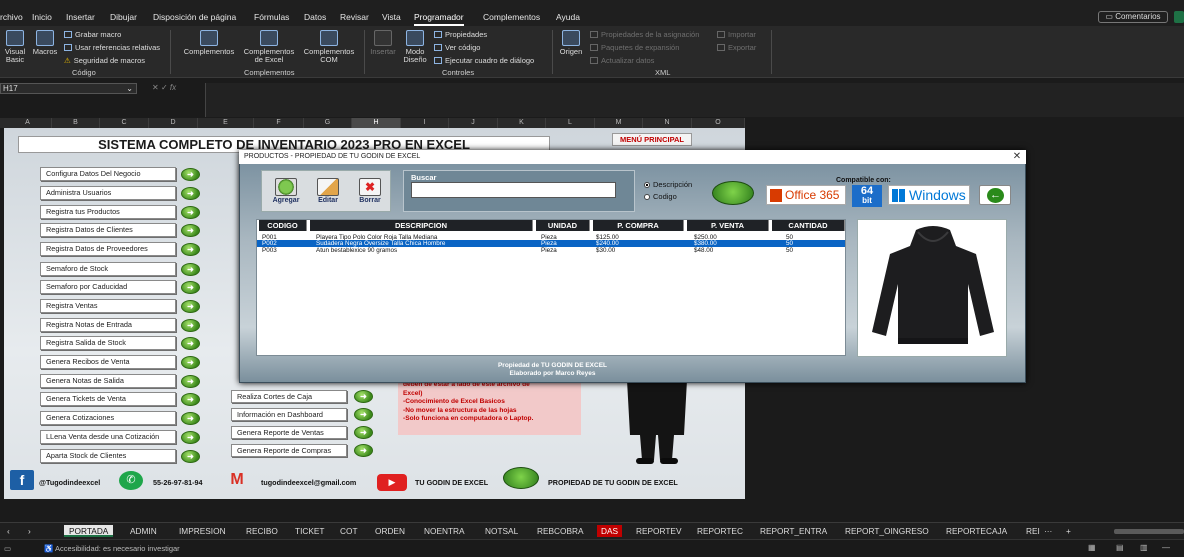 The width and height of the screenshot is (1184, 557). What do you see at coordinates (286, 191) in the screenshot?
I see `agregar-button: Agregar` at bounding box center [286, 191].